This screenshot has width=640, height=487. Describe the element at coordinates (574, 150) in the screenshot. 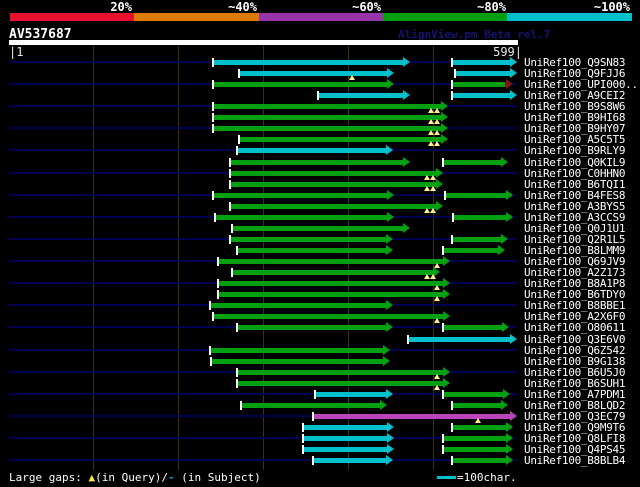

I see `subject-label: UniRef100_B9RLY9` at that location.